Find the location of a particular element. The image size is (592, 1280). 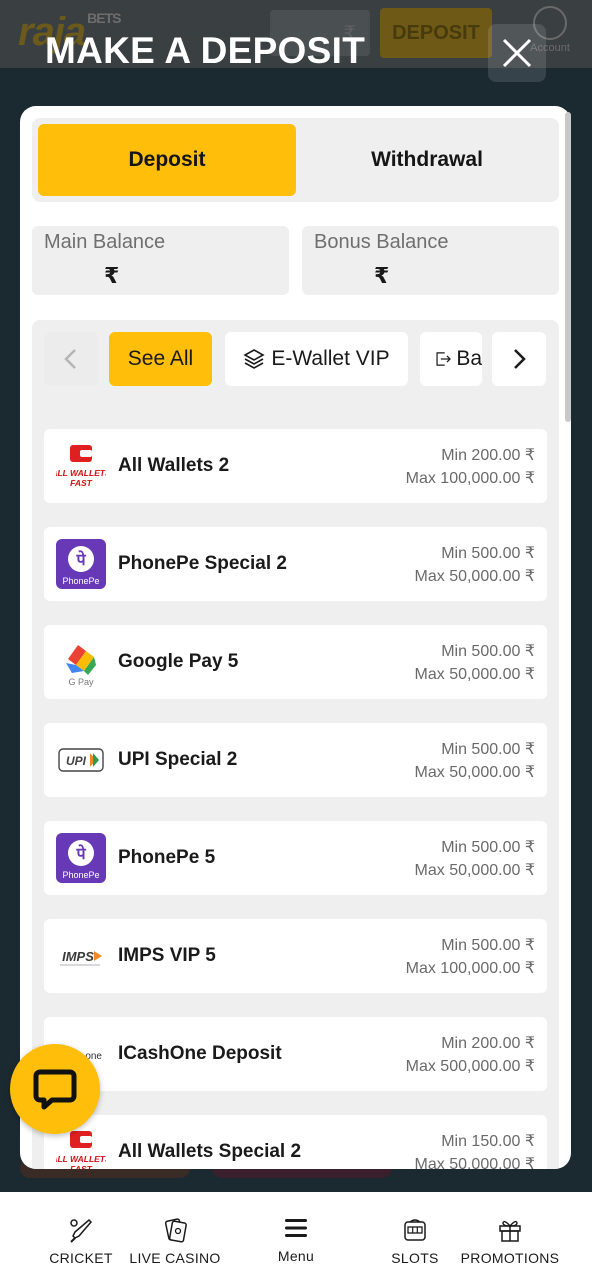

chevron-left-icon is located at coordinates (70, 359).